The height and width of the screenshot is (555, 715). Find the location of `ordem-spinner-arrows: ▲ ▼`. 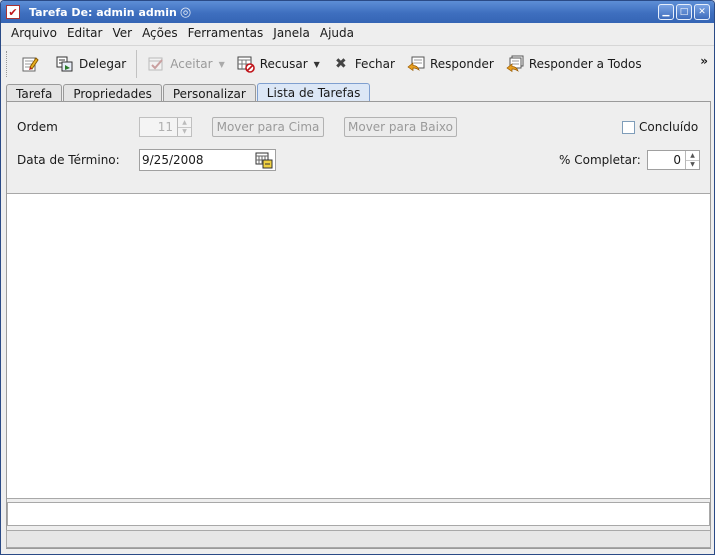

ordem-spinner-arrows: ▲ ▼ is located at coordinates (184, 127).